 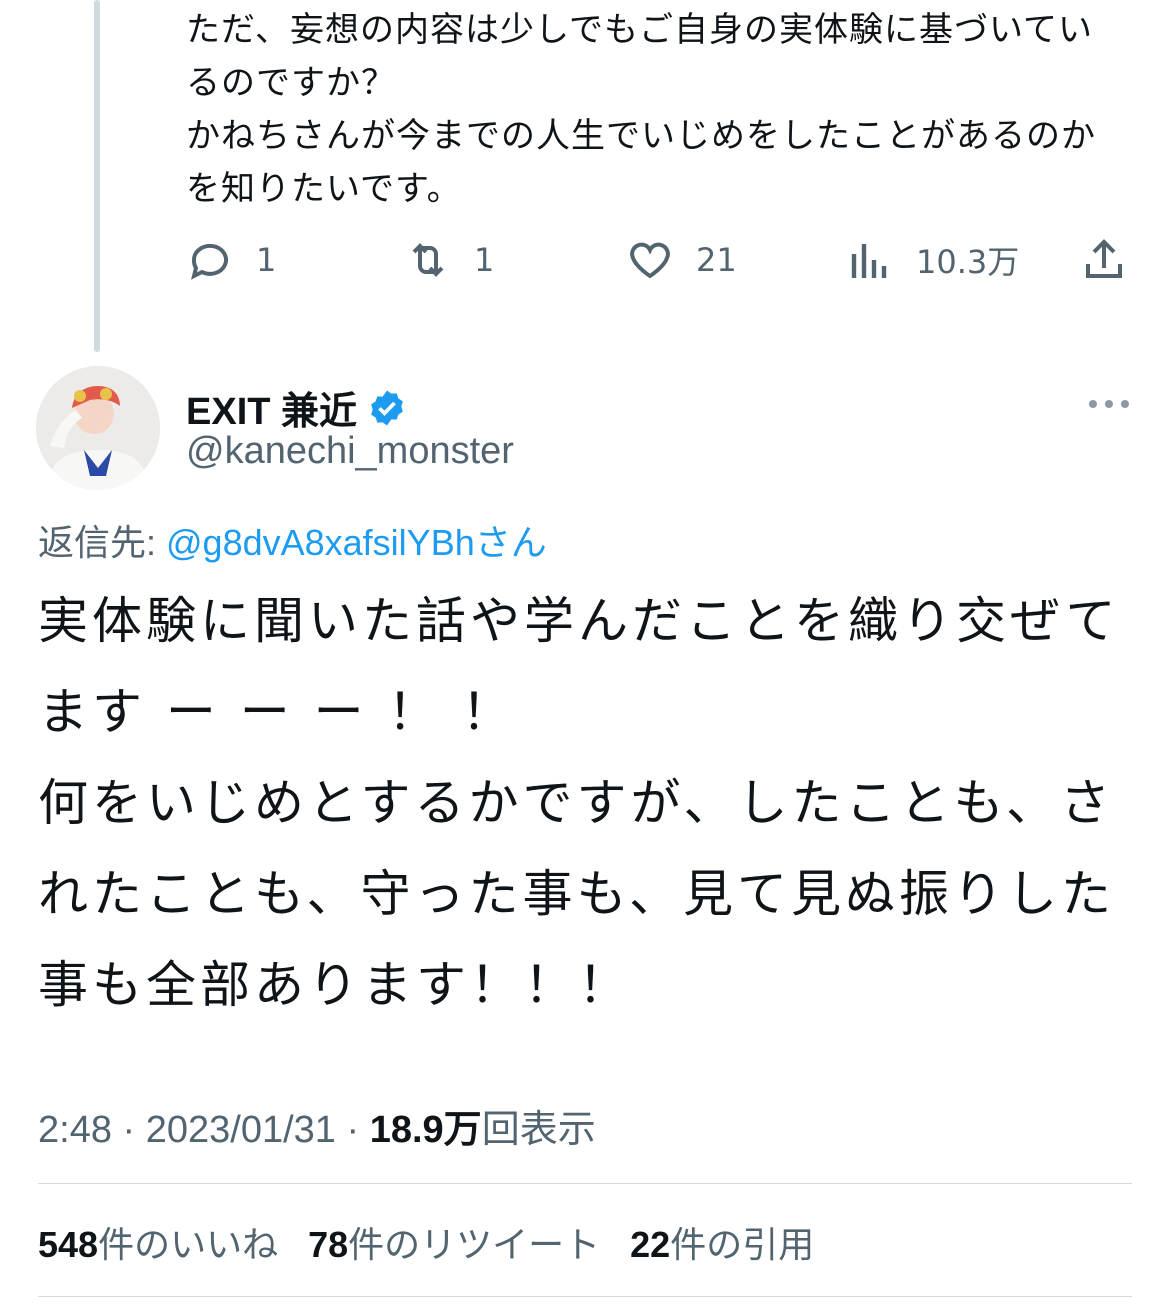 I want to click on parent-tweet-actions: 1 1 21 10.3万, so click(x=585, y=266).